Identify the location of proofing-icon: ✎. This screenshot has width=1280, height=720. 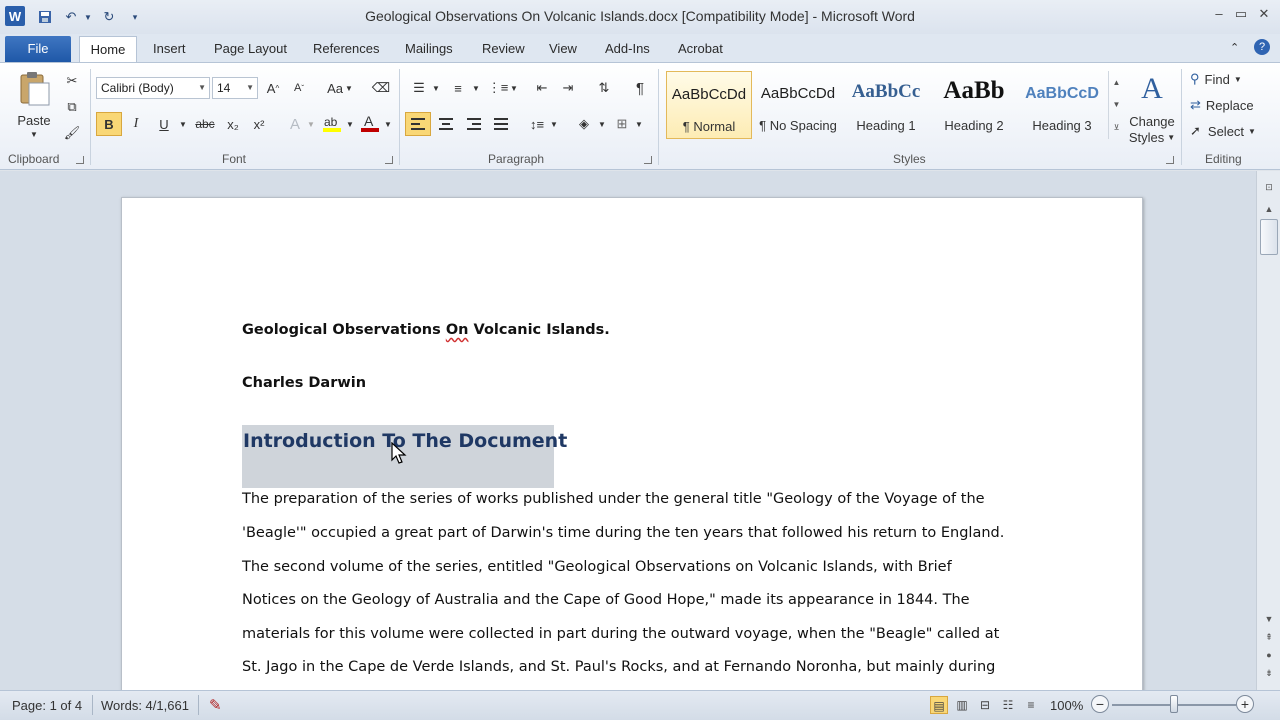
(215, 705).